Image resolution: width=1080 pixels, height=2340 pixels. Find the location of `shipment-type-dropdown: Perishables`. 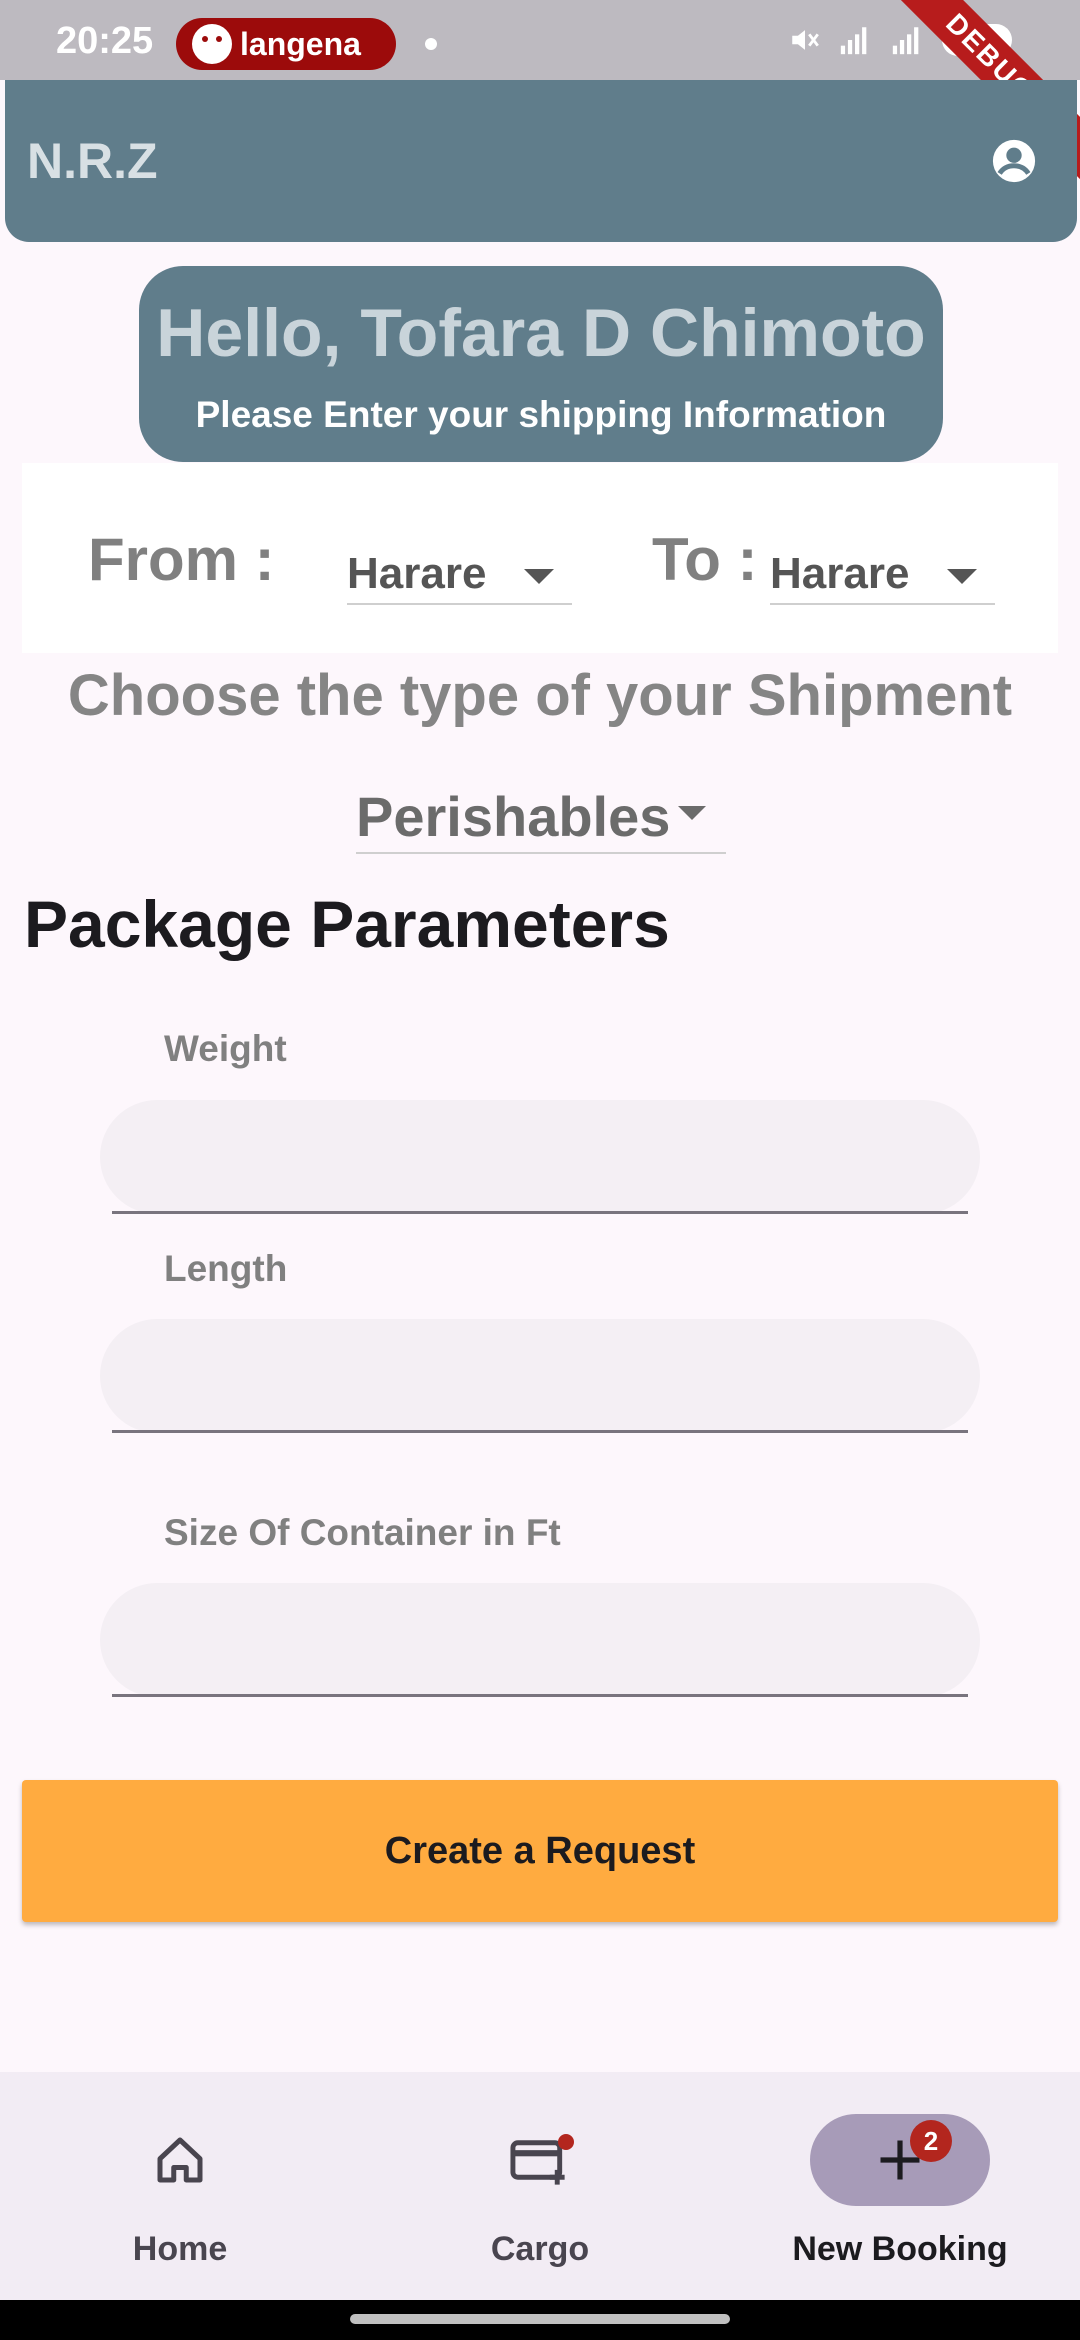

shipment-type-dropdown: Perishables is located at coordinates (541, 813).